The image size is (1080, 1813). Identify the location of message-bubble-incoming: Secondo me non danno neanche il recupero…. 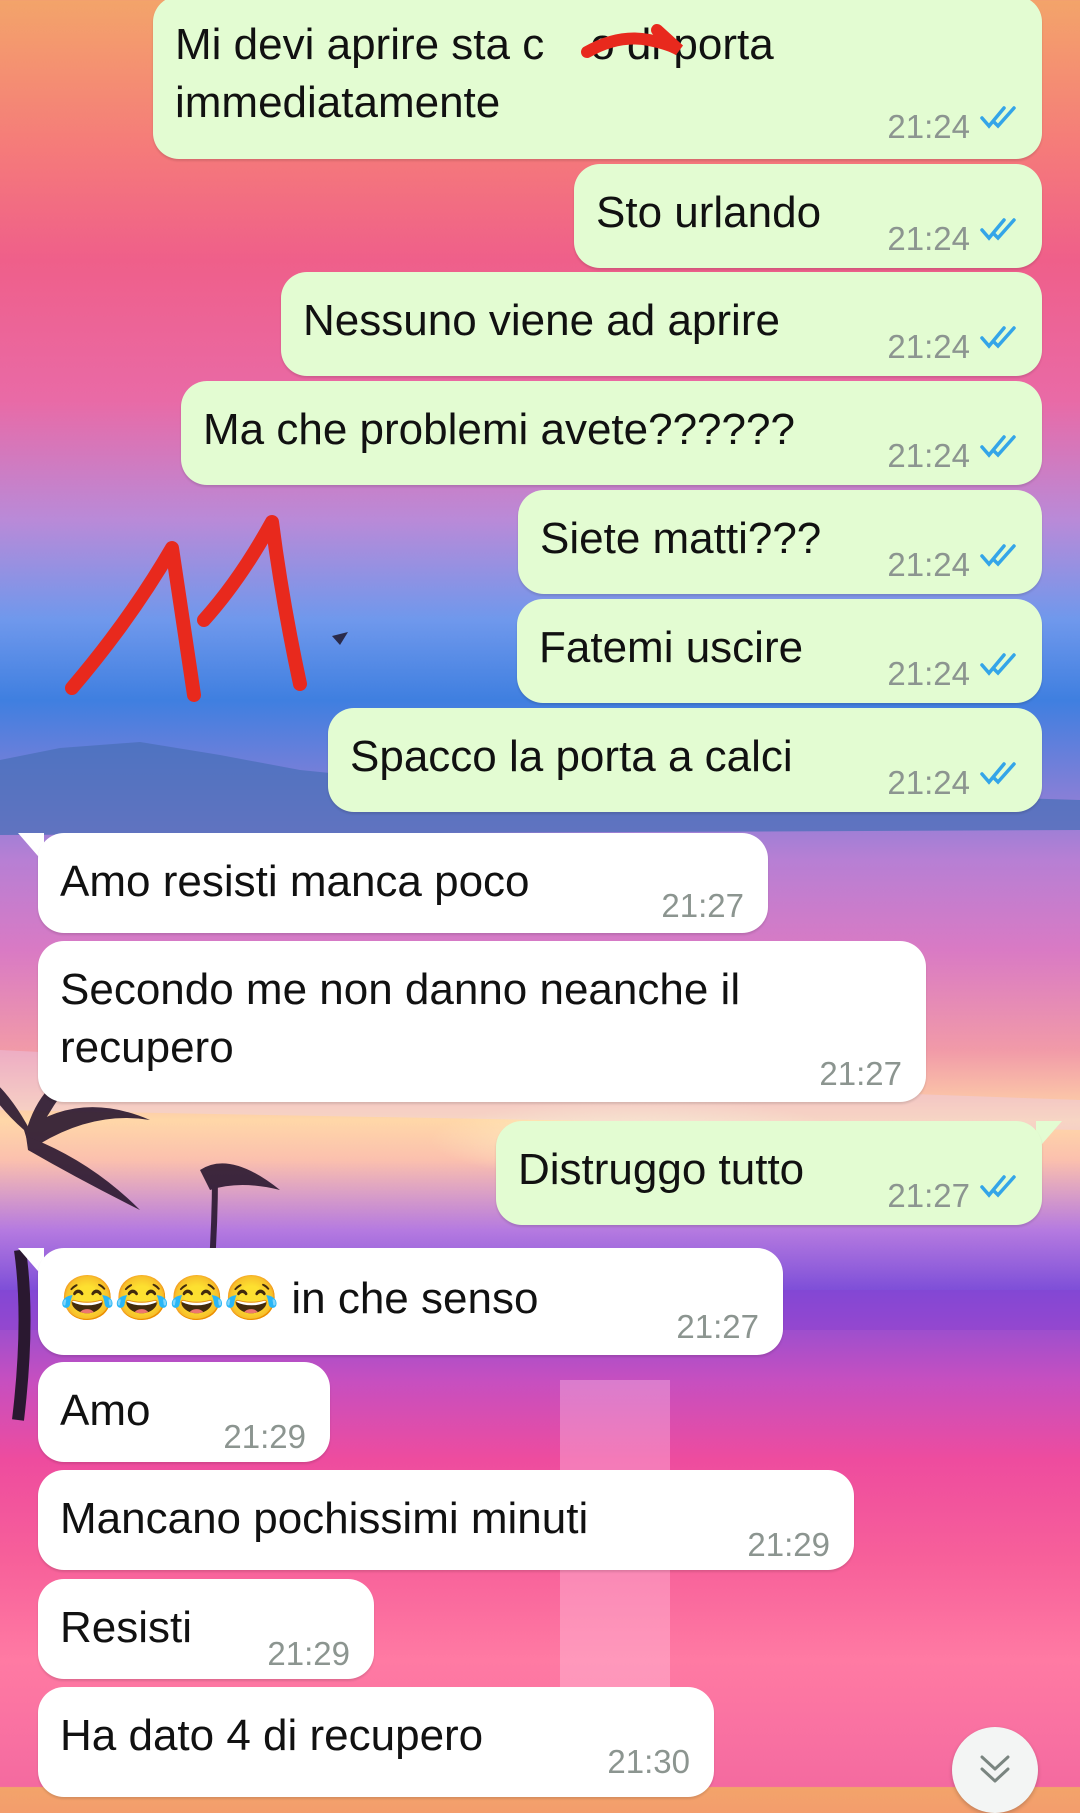
(482, 1021).